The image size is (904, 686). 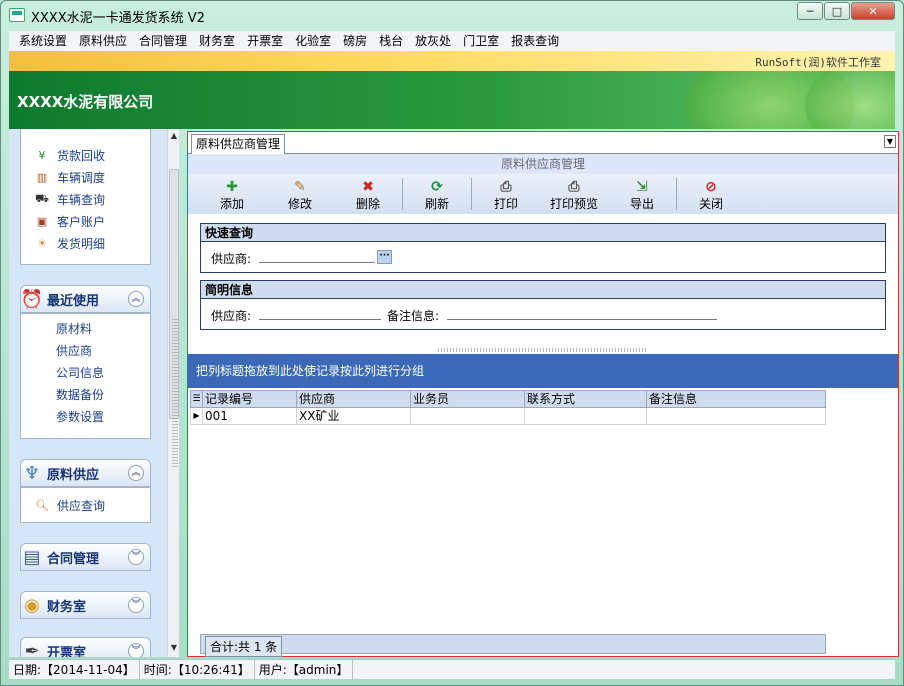 I want to click on sidebar-item-data-backup: 数据备份, so click(x=85, y=395).